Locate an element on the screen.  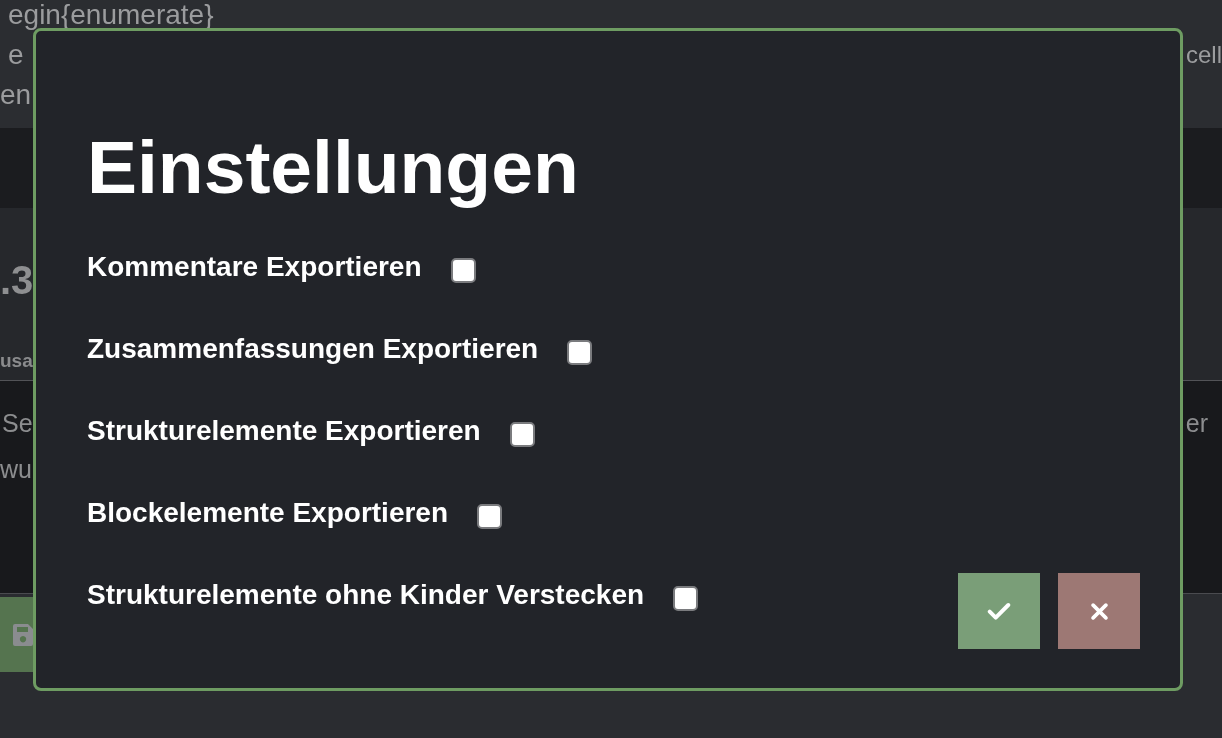
paragraph-text: wu is located at coordinates (16, 469).